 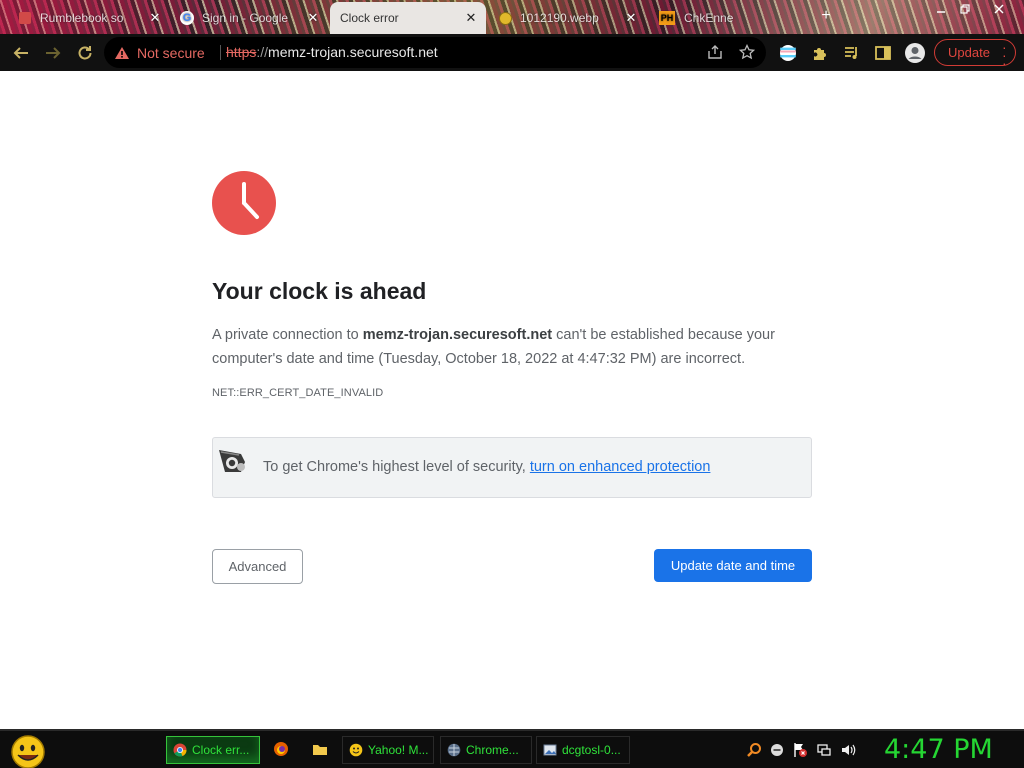 I want to click on url-scheme: https, so click(x=241, y=52).